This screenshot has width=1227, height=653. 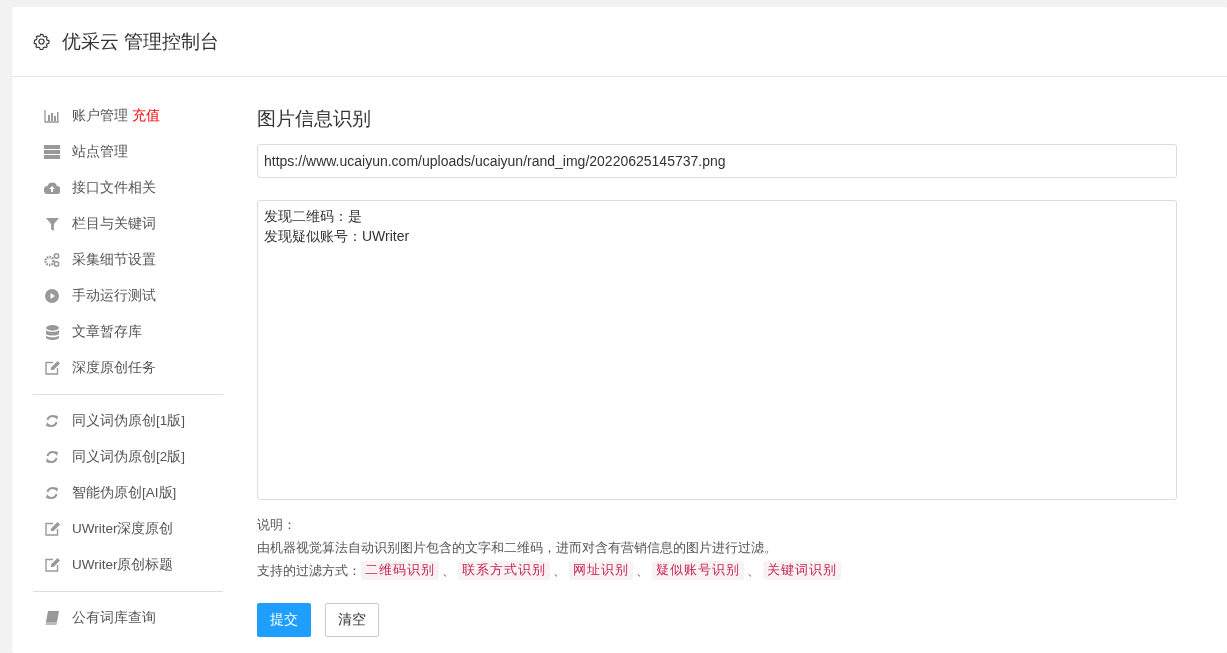 What do you see at coordinates (41, 41) in the screenshot?
I see `settings-icon` at bounding box center [41, 41].